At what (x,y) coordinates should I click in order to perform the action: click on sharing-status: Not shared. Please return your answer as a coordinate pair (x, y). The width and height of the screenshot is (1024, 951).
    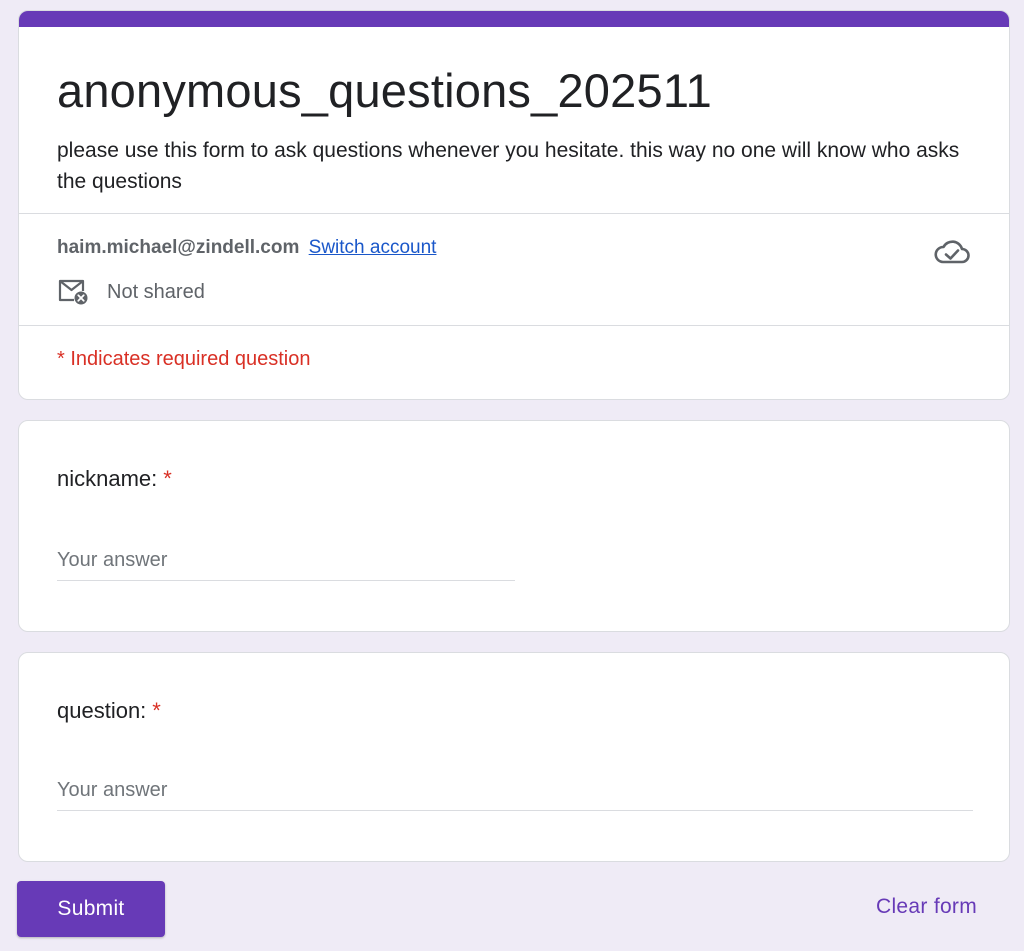
    Looking at the image, I should click on (131, 292).